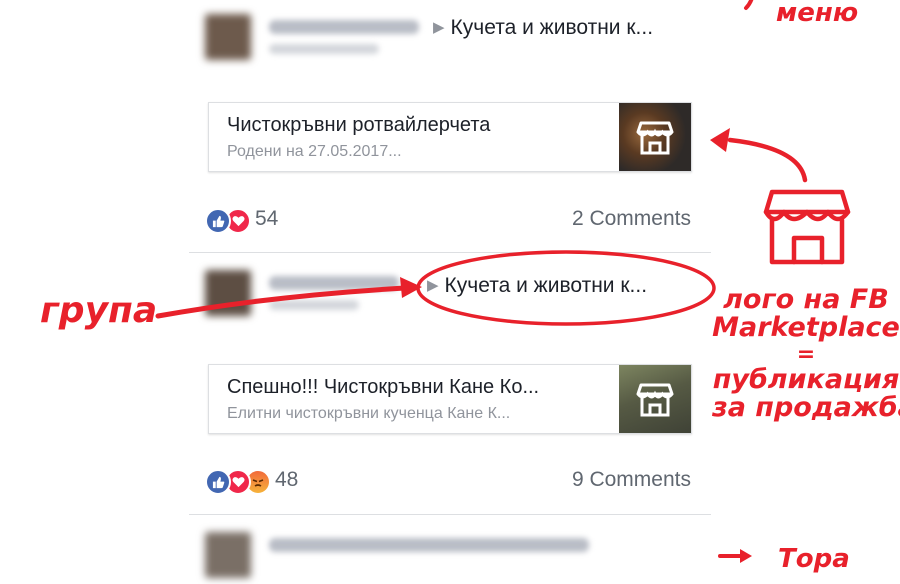  I want to click on annotation-line: Marketplace, so click(806, 328).